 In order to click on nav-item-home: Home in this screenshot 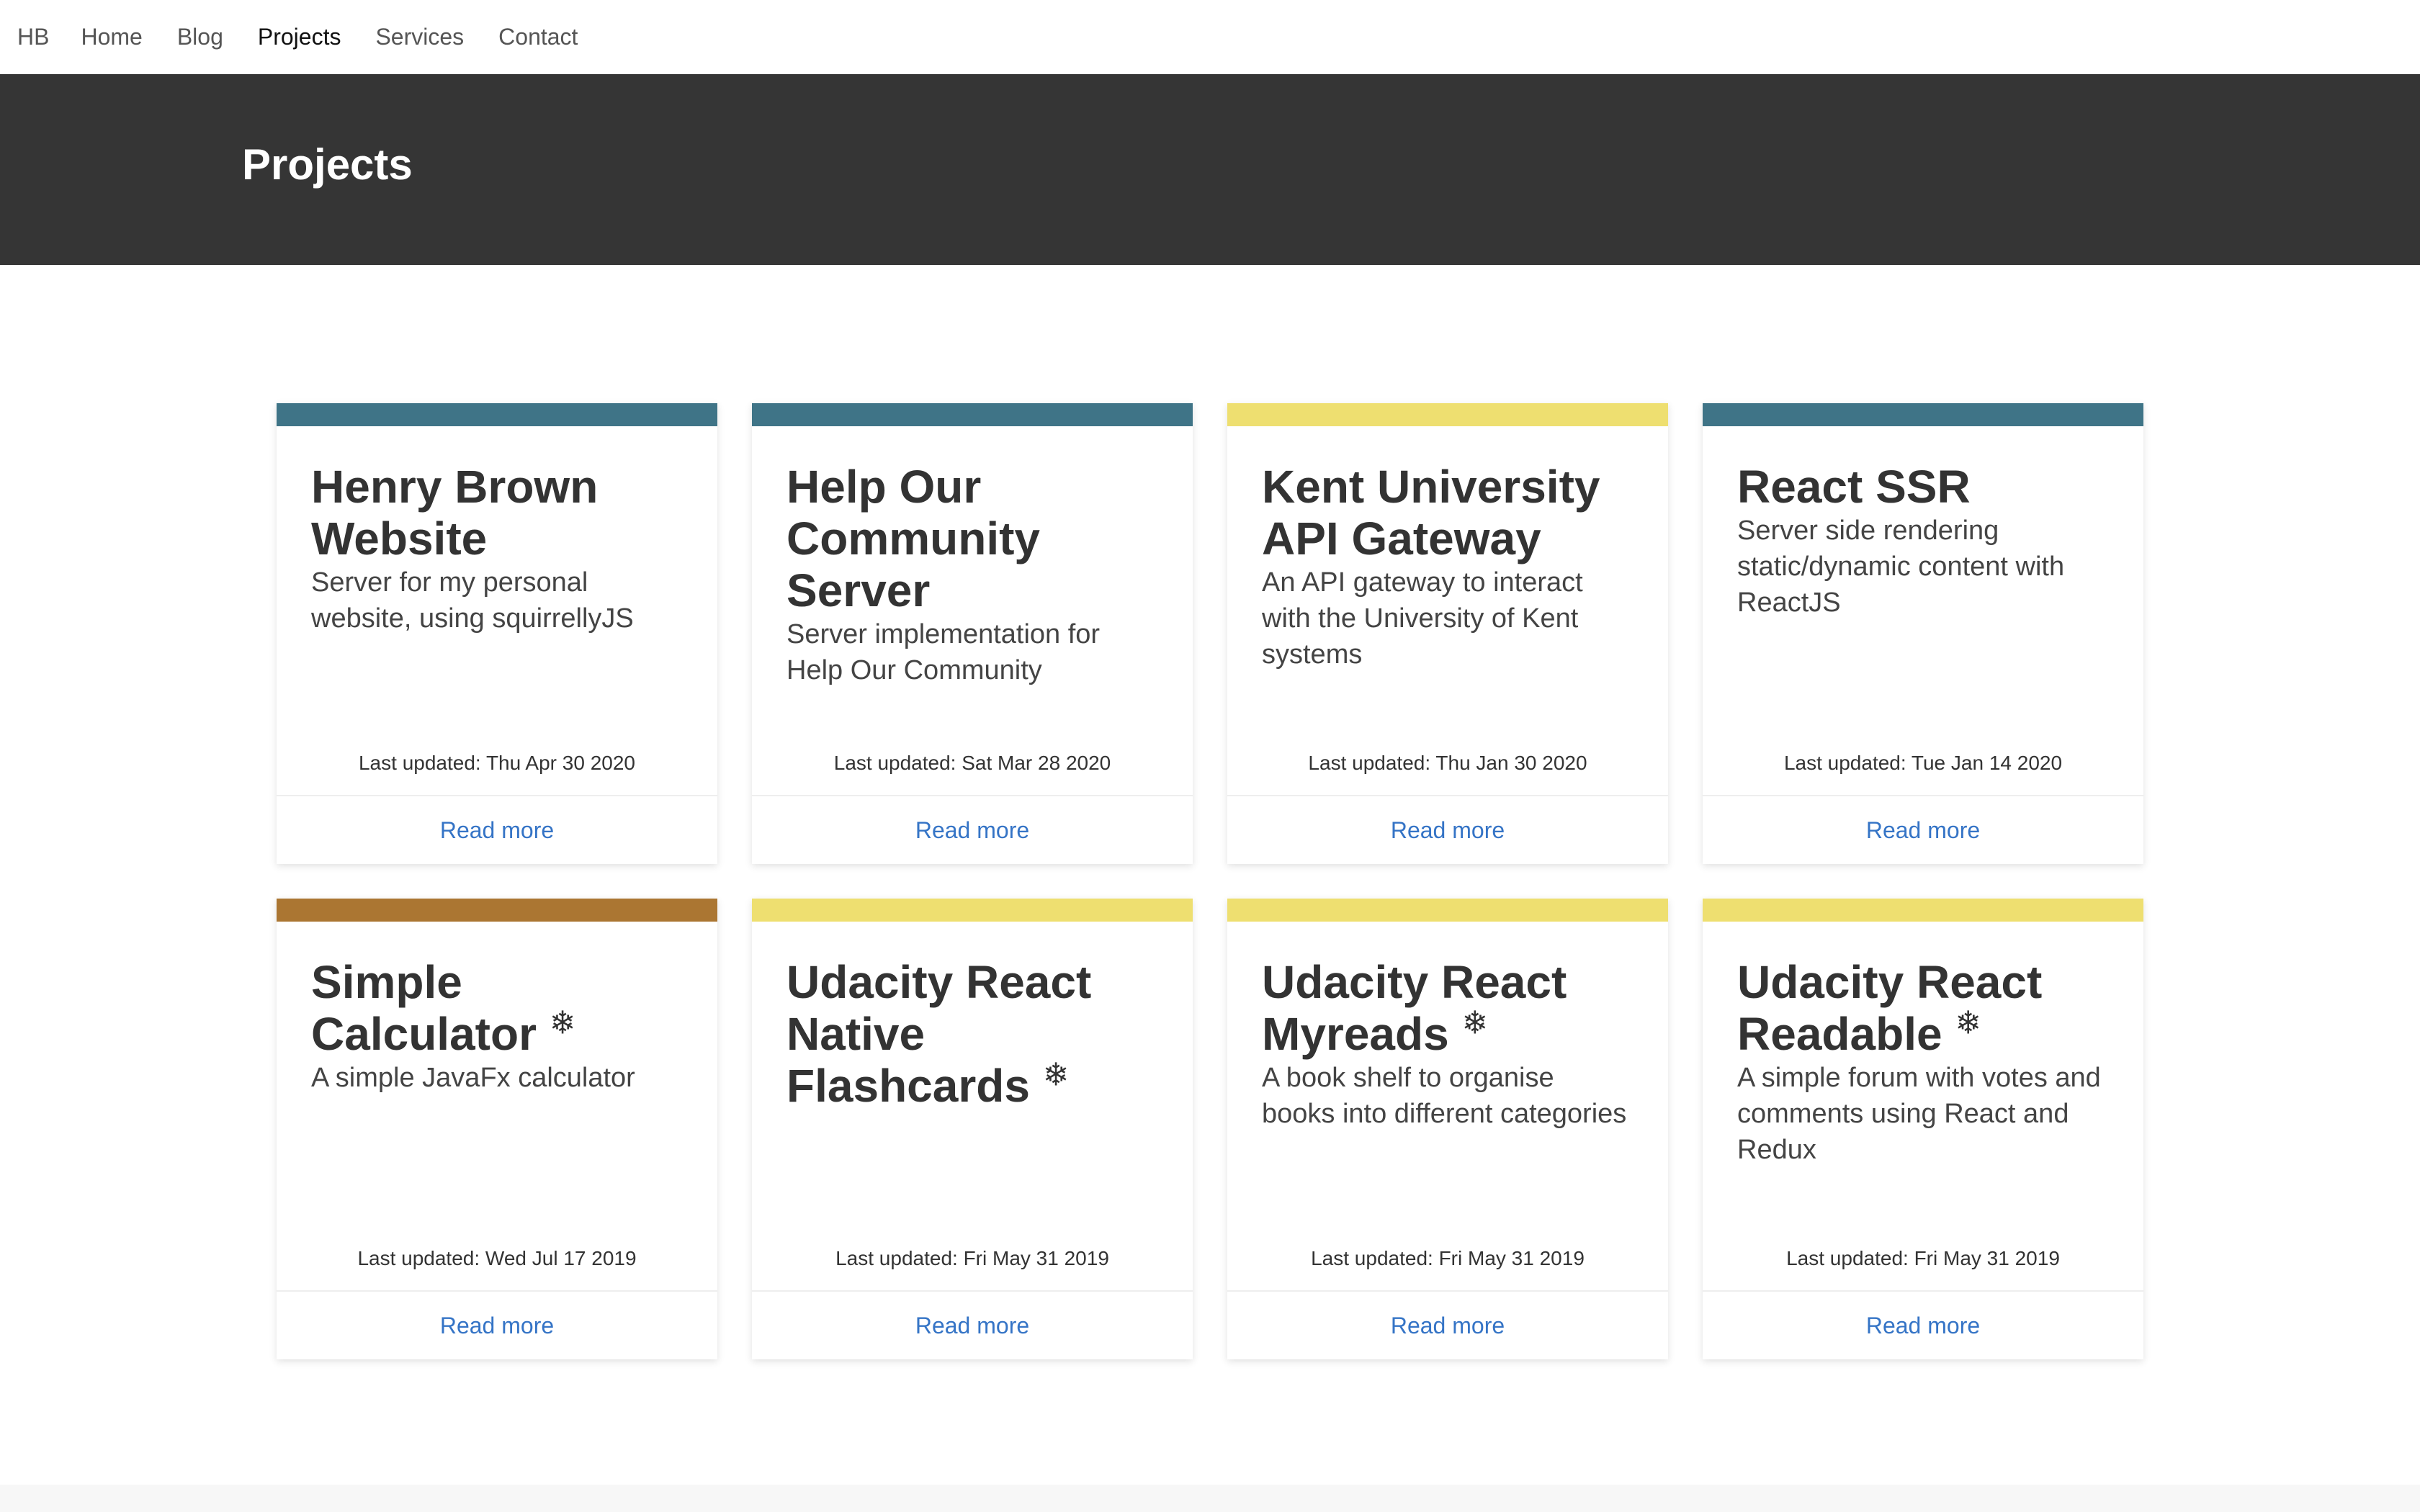, I will do `click(111, 37)`.